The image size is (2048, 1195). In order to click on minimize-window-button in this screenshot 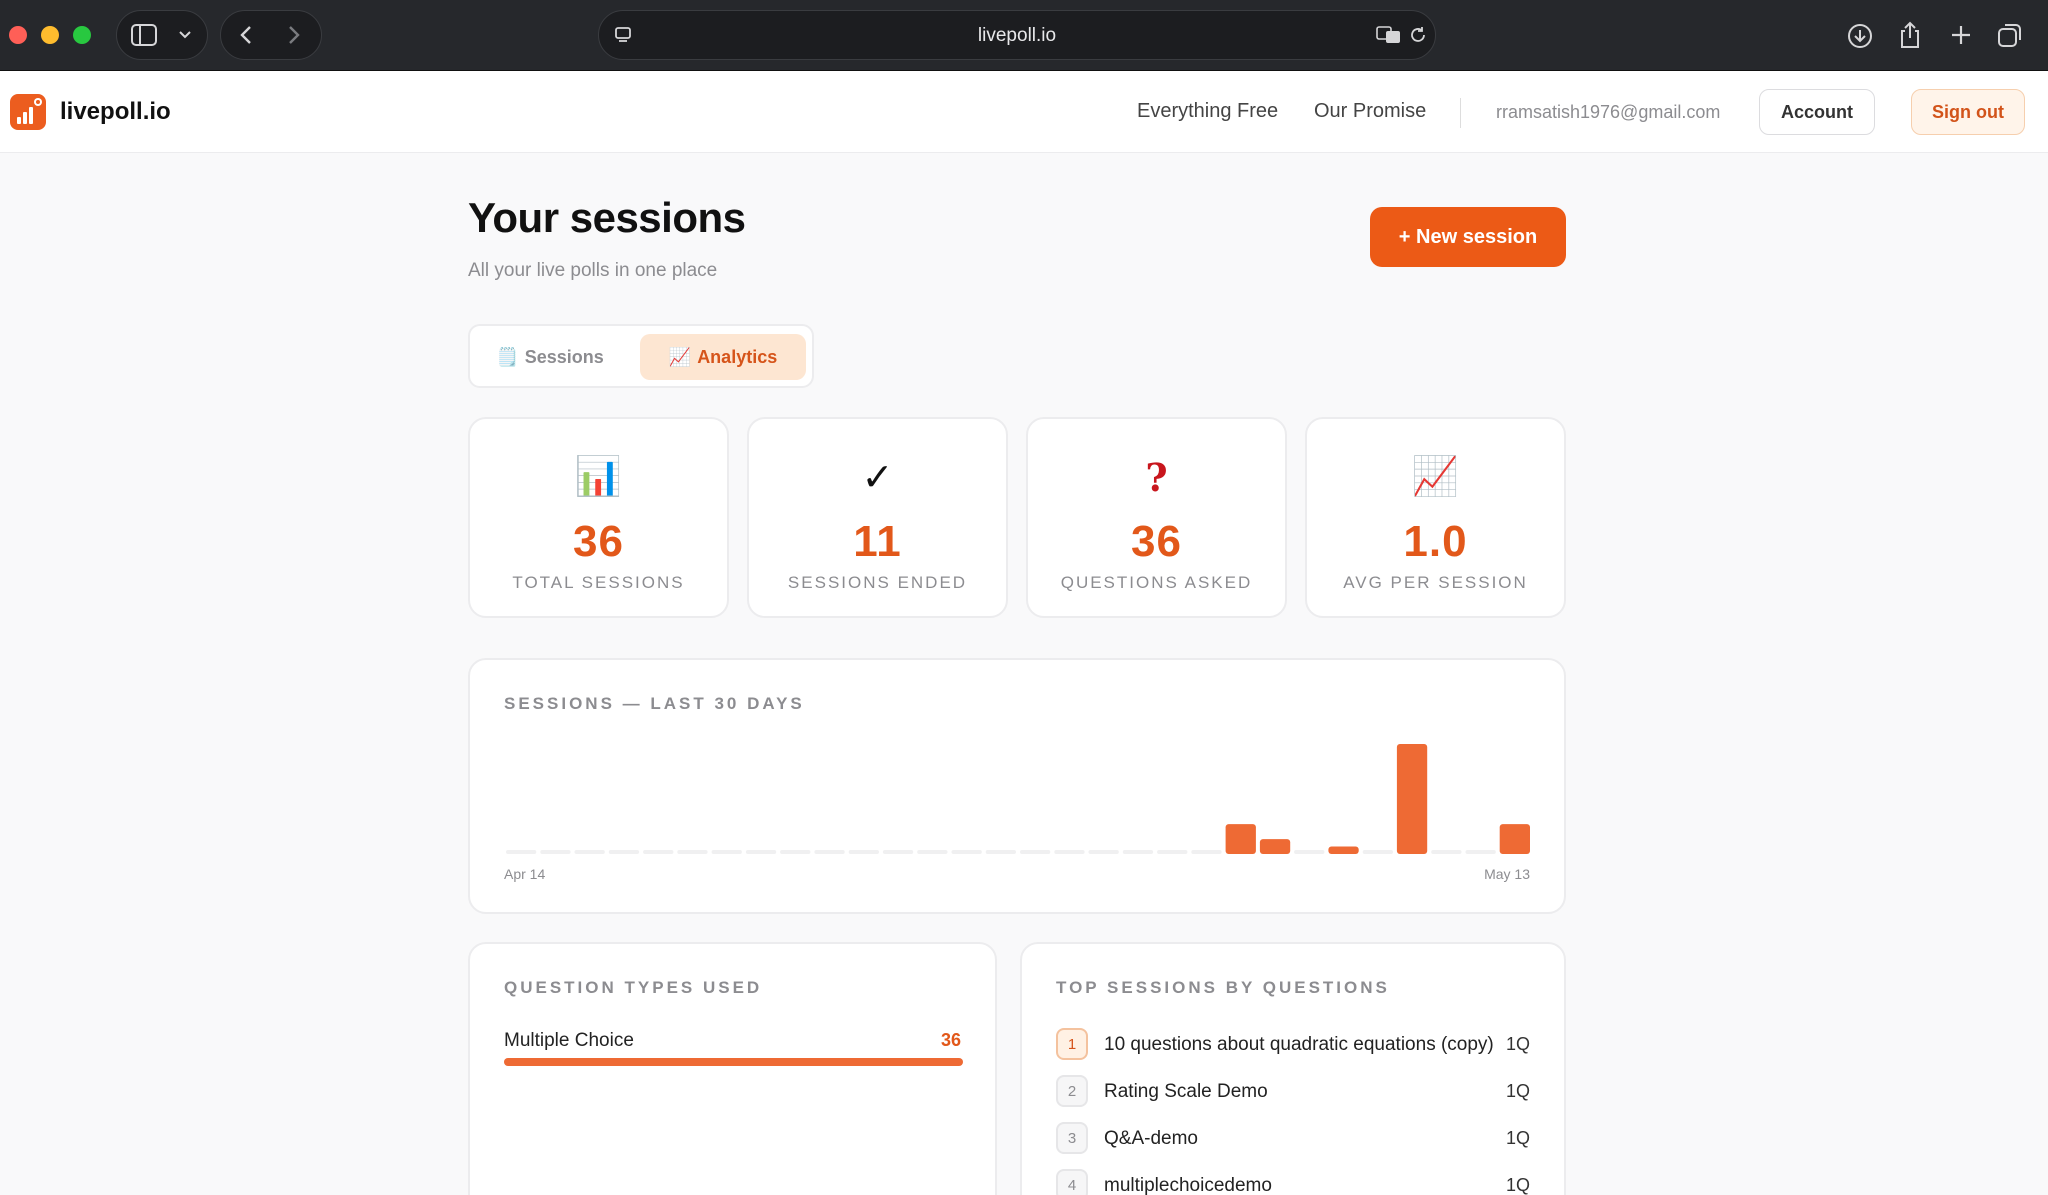, I will do `click(50, 35)`.